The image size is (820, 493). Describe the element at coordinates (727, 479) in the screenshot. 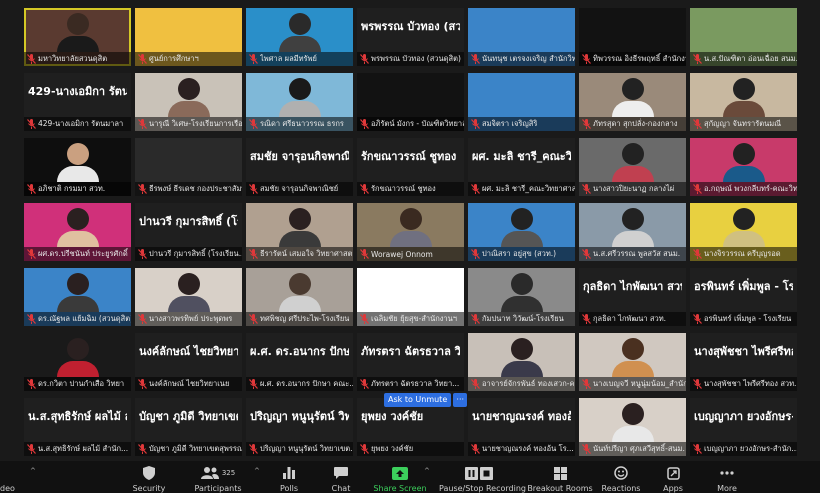

I see `more-button: More` at that location.